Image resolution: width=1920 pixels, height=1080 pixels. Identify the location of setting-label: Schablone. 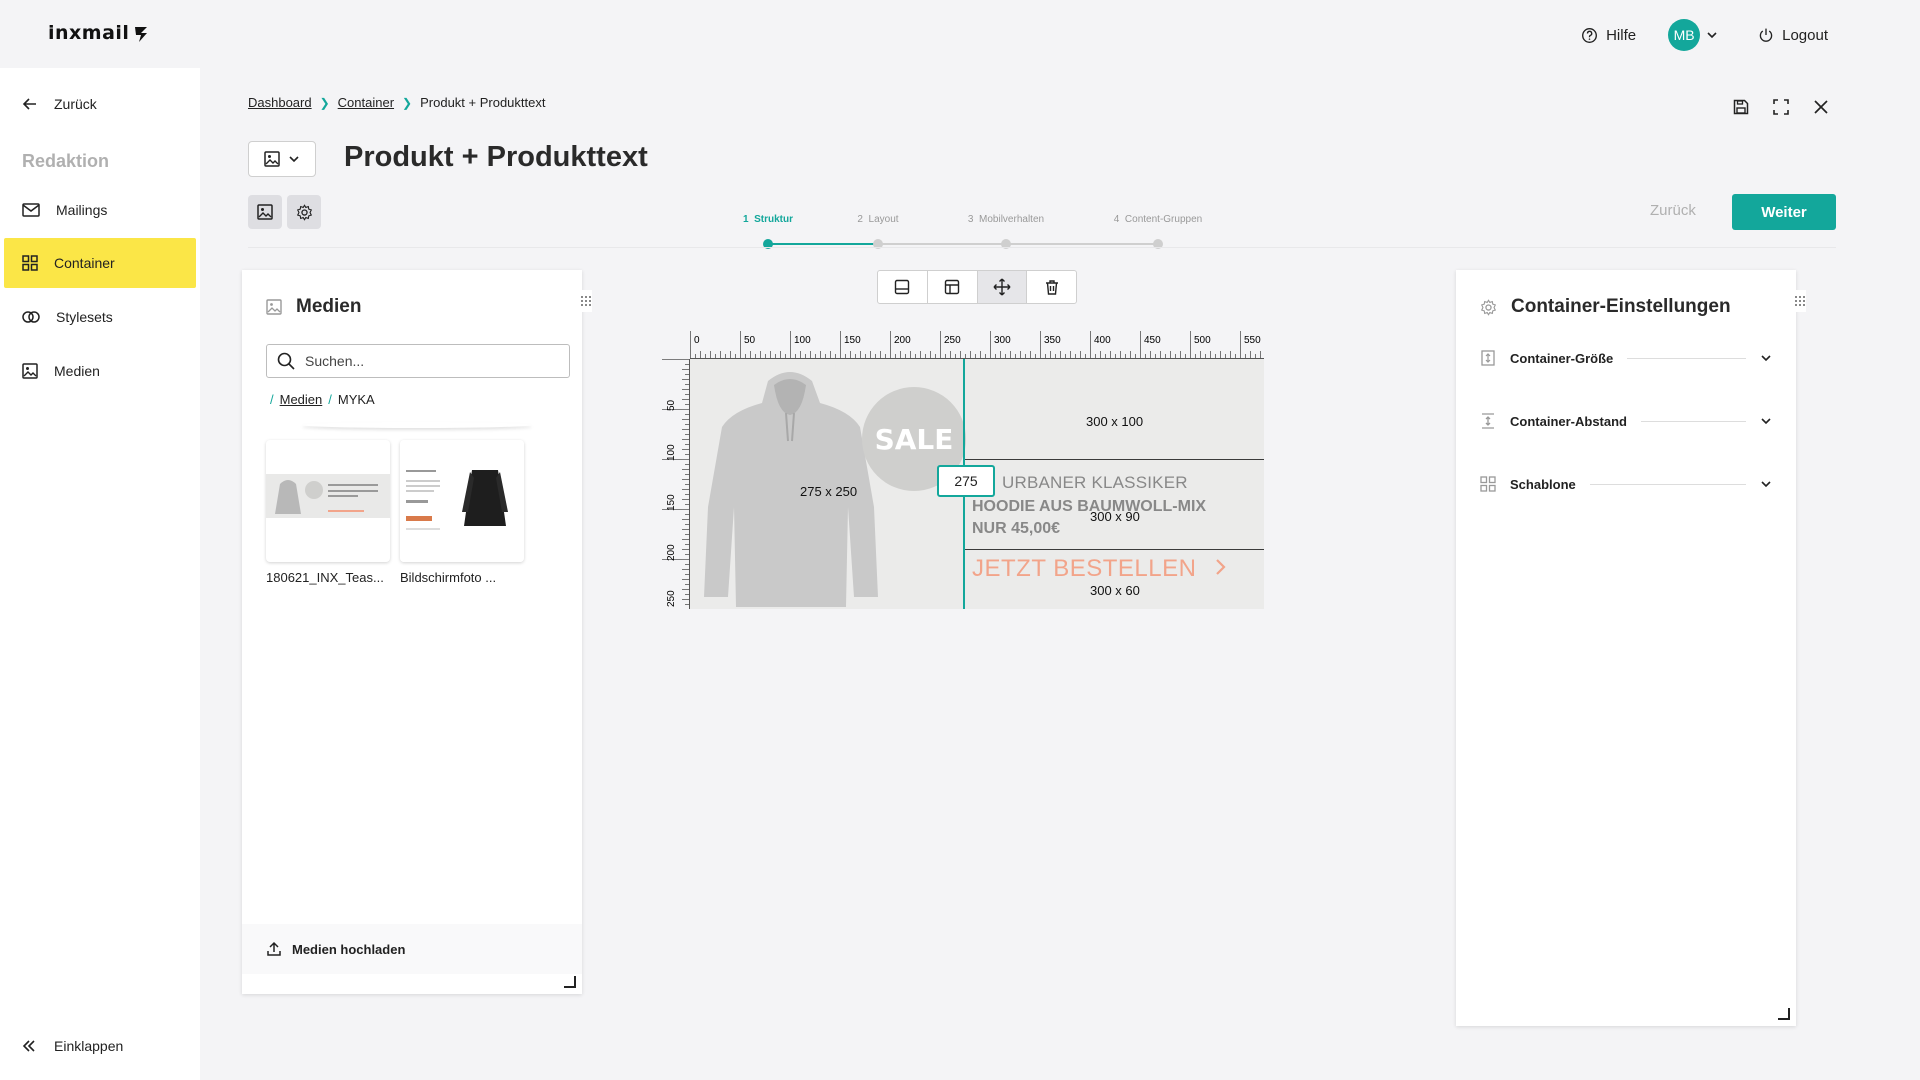
(1543, 484).